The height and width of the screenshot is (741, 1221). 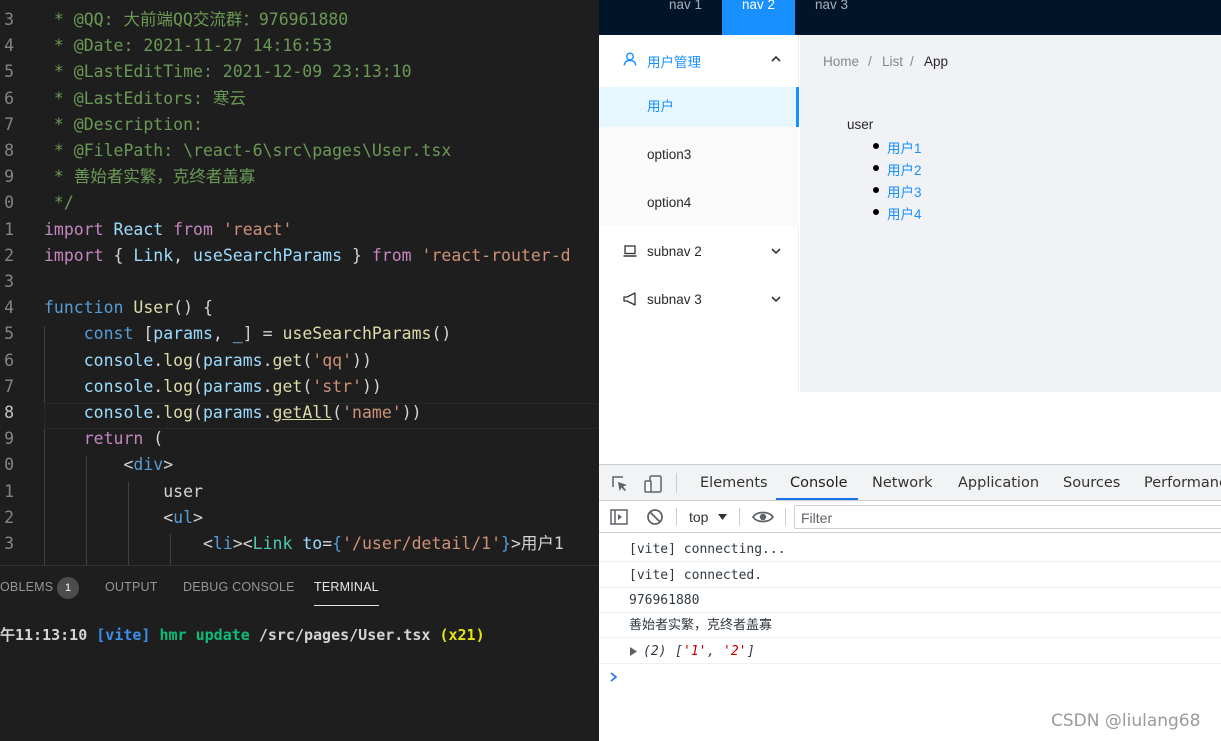 What do you see at coordinates (213, 387) in the screenshot?
I see `code-content: console.log(params.get('str'))` at bounding box center [213, 387].